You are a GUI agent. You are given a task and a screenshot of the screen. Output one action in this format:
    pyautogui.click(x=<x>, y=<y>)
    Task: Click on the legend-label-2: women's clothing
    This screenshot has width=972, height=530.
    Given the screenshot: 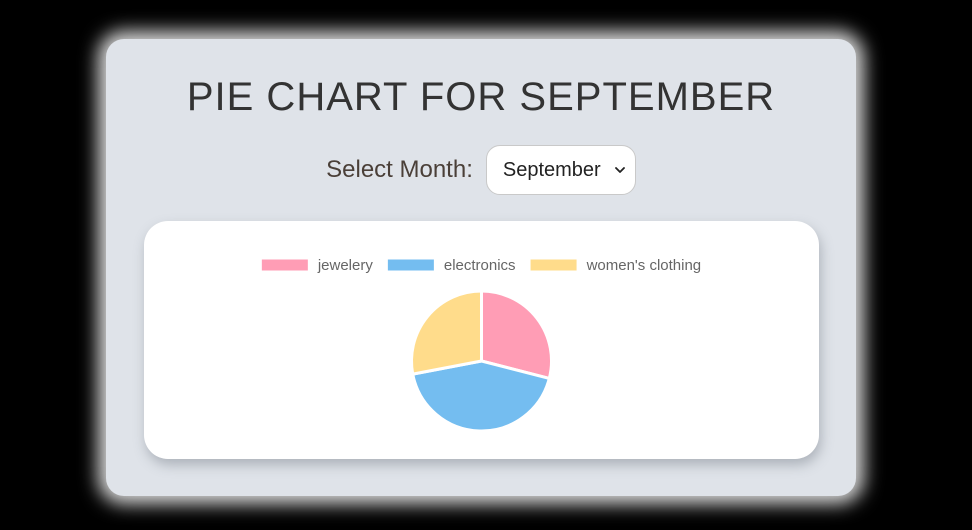 What is the action you would take?
    pyautogui.click(x=644, y=265)
    